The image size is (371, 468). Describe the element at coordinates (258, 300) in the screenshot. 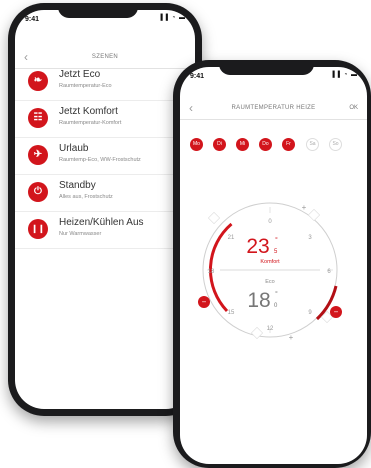

I see `eco-temperature: 18` at that location.